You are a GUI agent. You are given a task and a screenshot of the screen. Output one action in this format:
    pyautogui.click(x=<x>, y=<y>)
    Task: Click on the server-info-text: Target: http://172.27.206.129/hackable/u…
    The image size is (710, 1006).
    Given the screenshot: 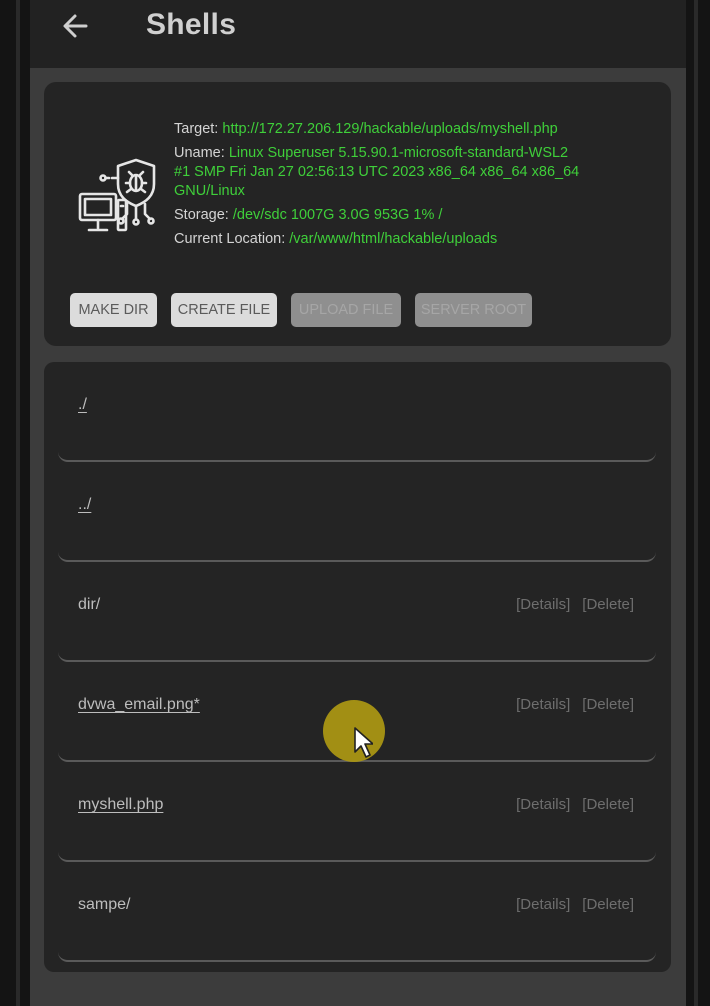 What is the action you would take?
    pyautogui.click(x=414, y=187)
    